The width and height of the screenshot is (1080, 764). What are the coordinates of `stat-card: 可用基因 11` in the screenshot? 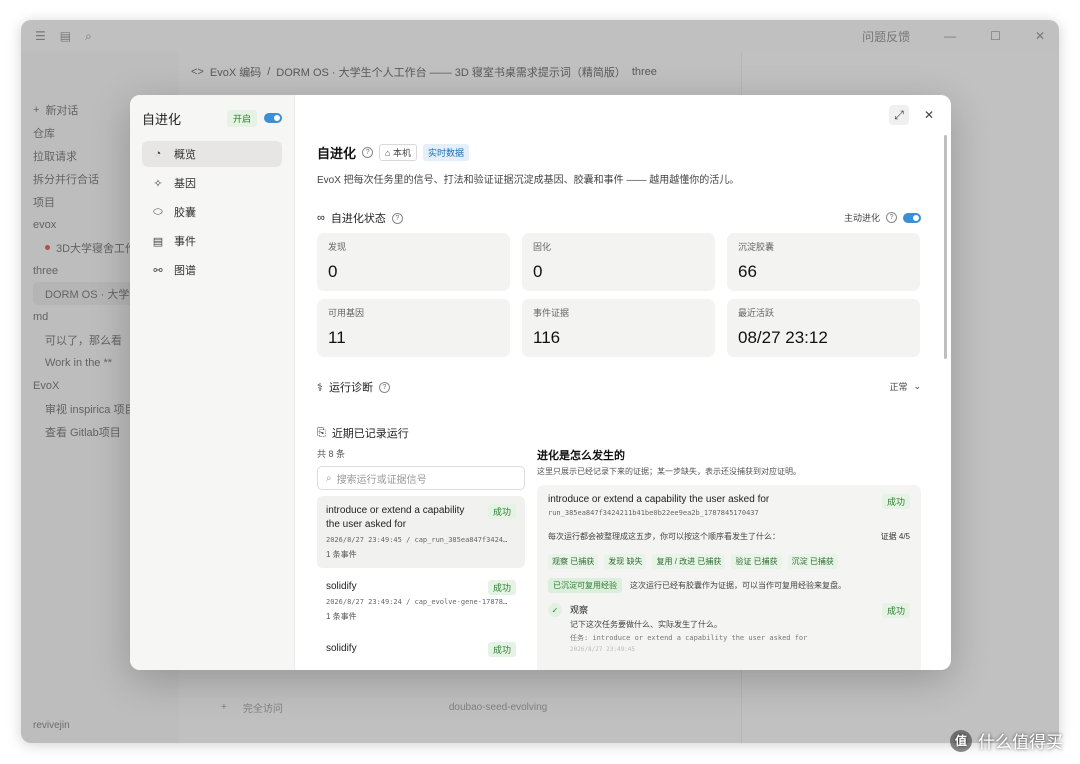 It's located at (413, 328).